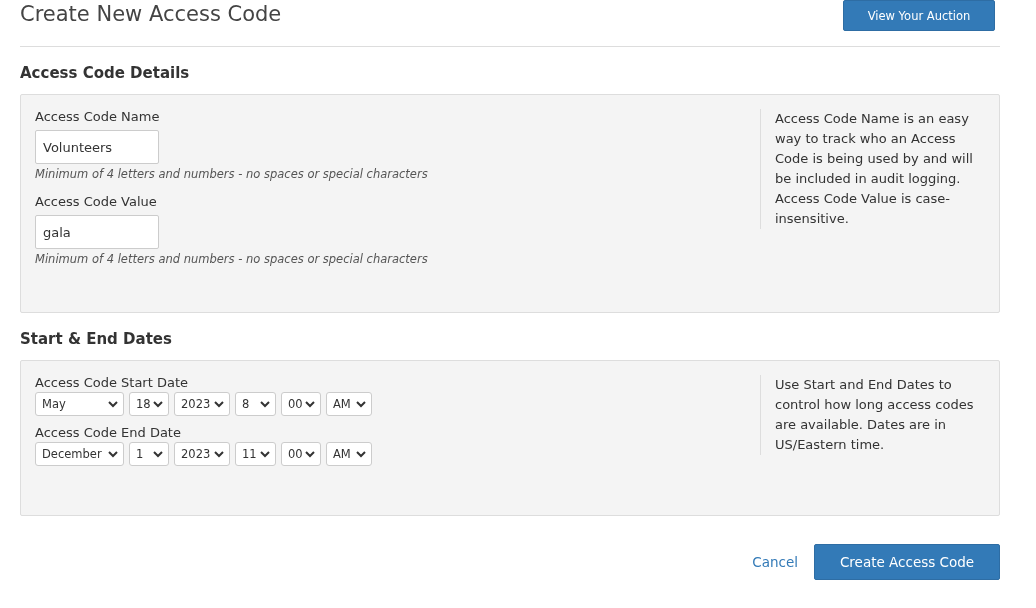 This screenshot has height=608, width=1036. Describe the element at coordinates (872, 415) in the screenshot. I see `help-text: Use Start and End Dates to control how long access codes are available. Dates are in US/Eastern time.` at that location.